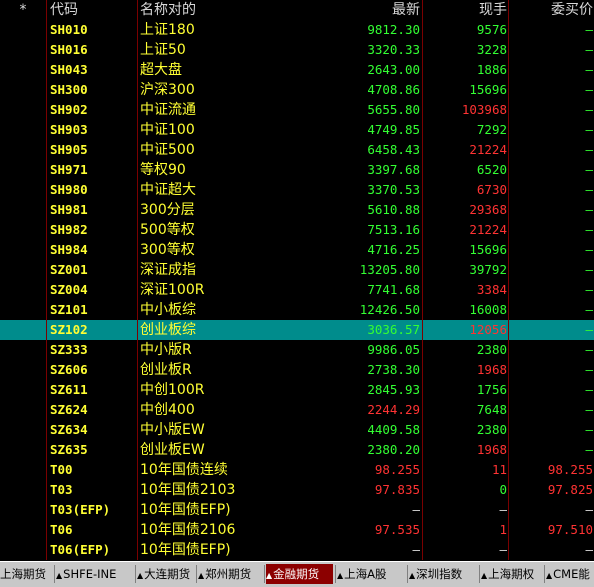  I want to click on current-volume: 11, so click(499, 469).